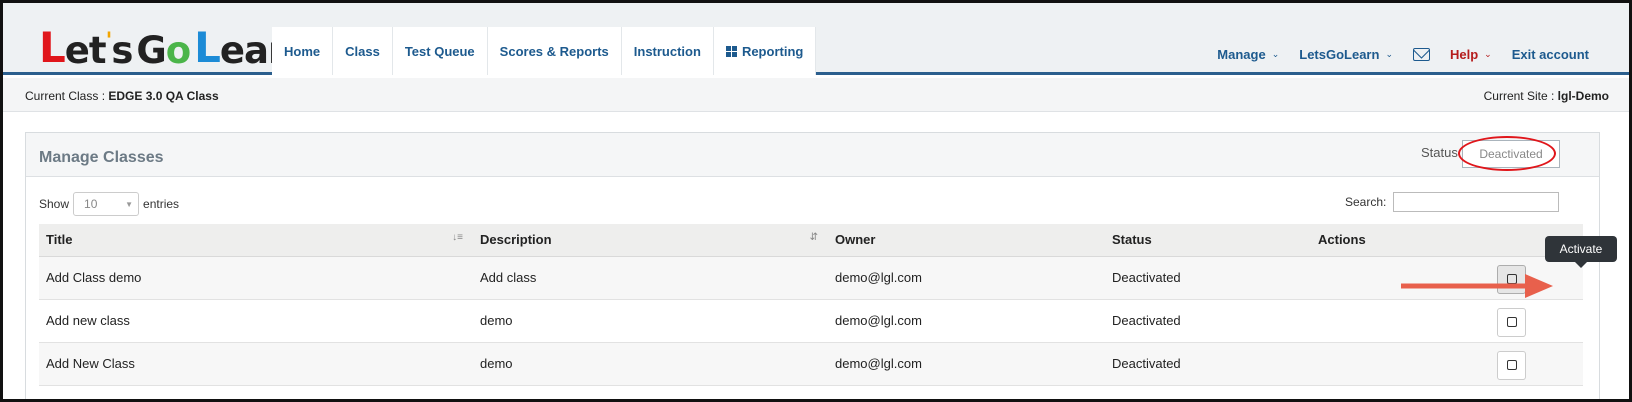 The image size is (1632, 402). I want to click on chevron-down-icon: ▼, so click(129, 204).